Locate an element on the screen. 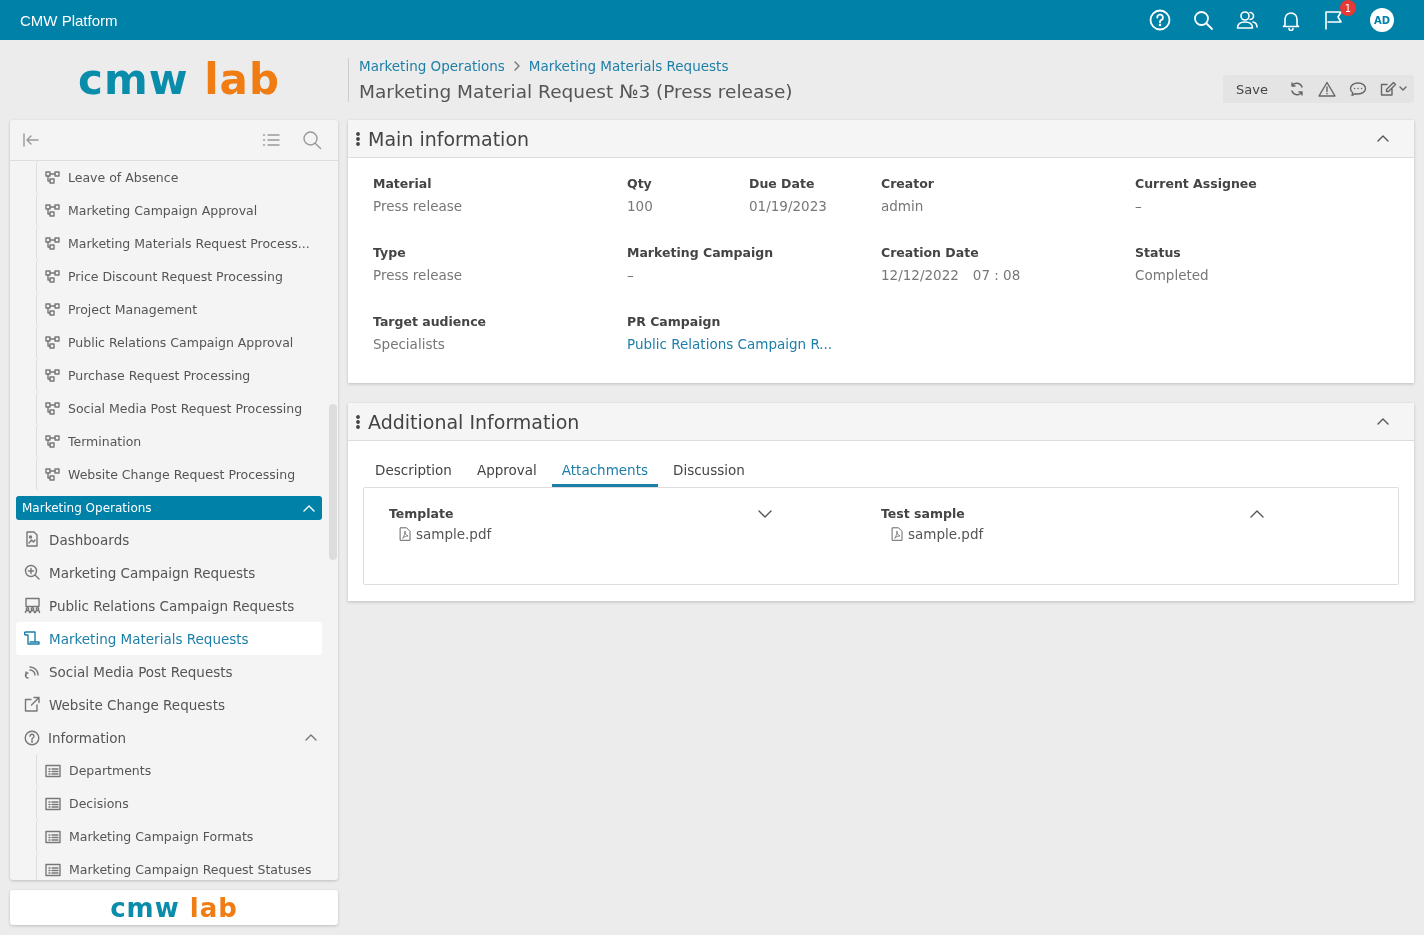 Image resolution: width=1424 pixels, height=935 pixels. edit-dropdown-icon is located at coordinates (1394, 89).